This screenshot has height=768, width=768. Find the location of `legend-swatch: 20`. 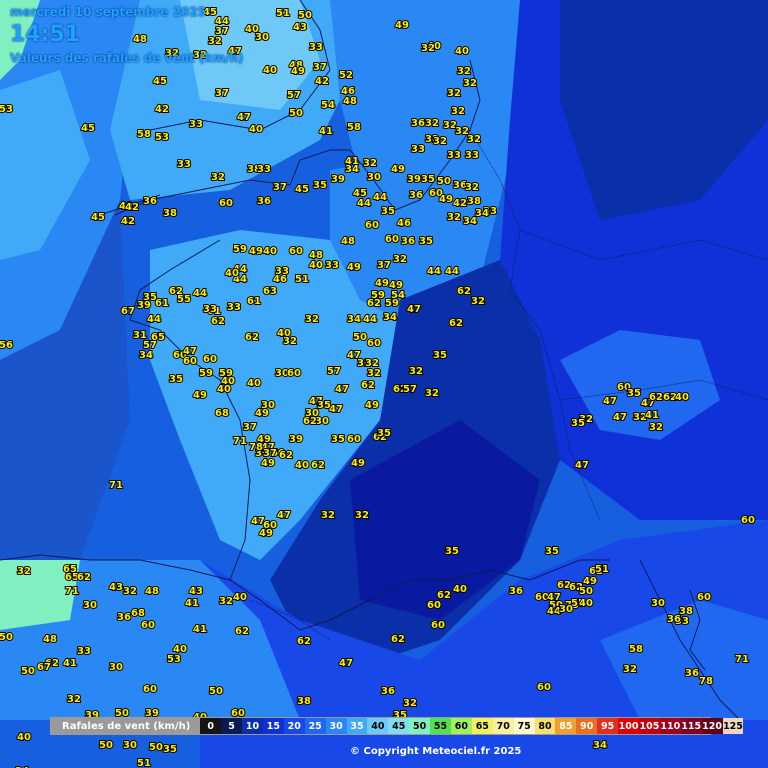

legend-swatch: 20 is located at coordinates (294, 726).